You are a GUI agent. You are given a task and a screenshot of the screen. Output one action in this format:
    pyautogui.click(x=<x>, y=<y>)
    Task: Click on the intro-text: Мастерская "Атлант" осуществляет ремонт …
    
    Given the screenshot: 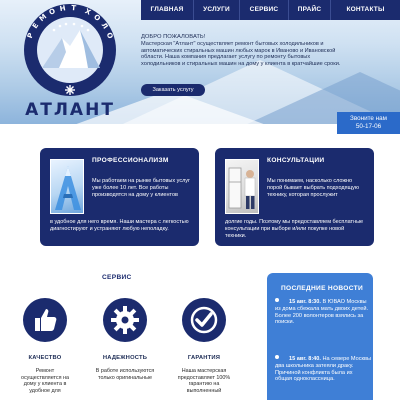 What is the action you would take?
    pyautogui.click(x=241, y=54)
    